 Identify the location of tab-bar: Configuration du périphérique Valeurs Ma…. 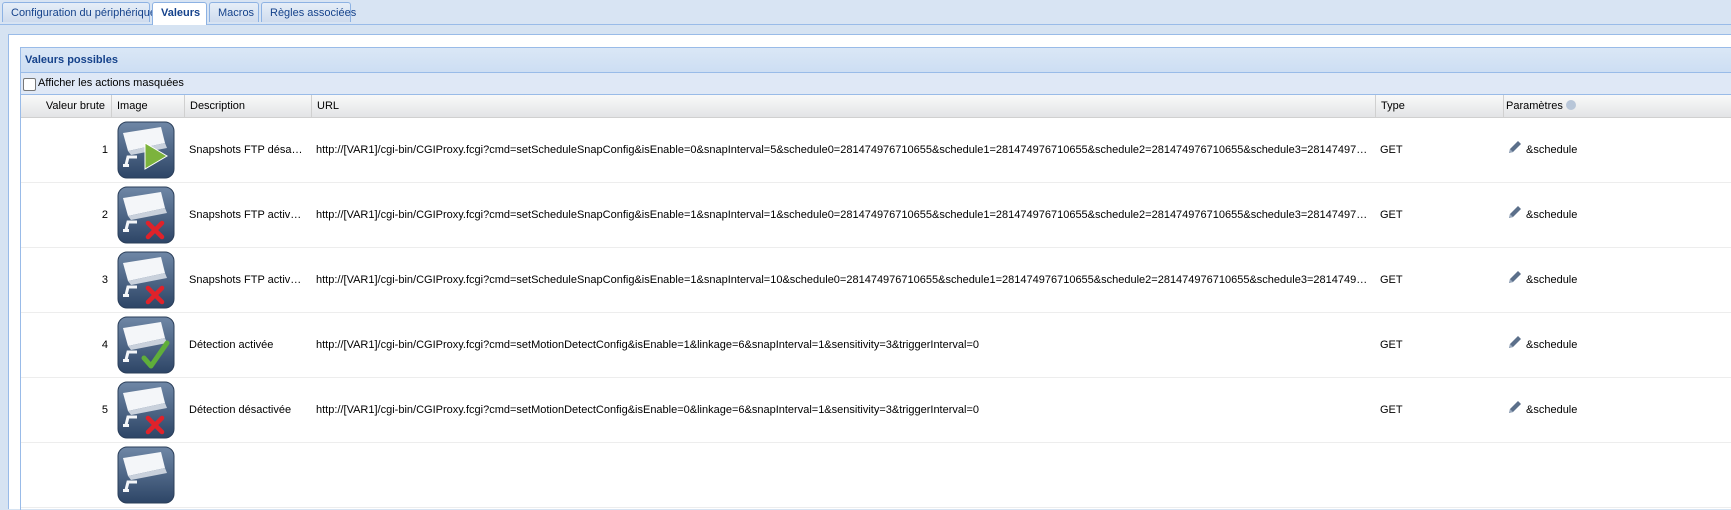
(865, 12).